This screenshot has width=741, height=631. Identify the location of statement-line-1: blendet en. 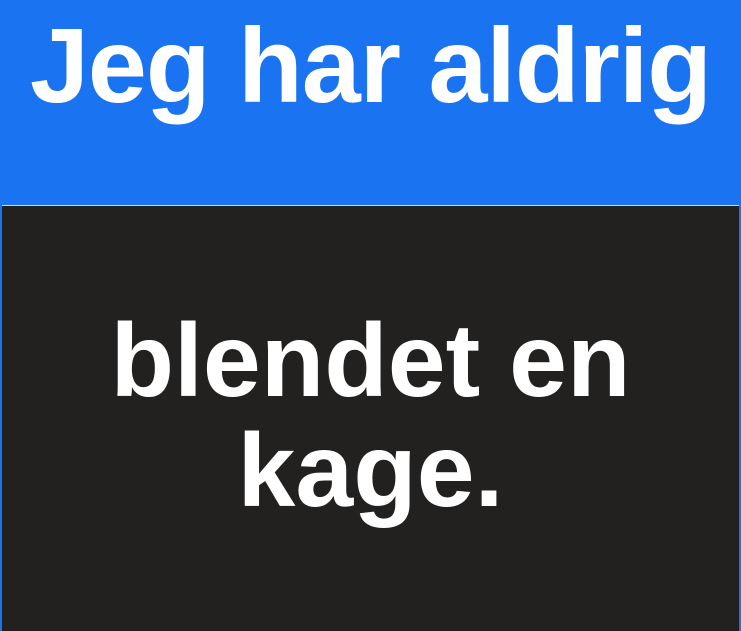
(370, 361).